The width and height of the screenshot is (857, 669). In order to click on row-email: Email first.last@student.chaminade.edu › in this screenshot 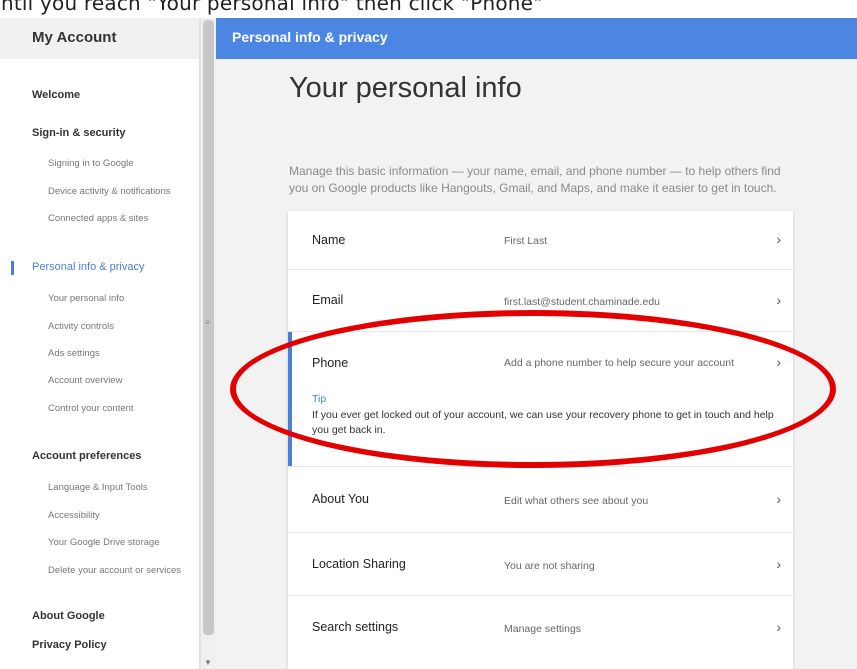, I will do `click(540, 301)`.